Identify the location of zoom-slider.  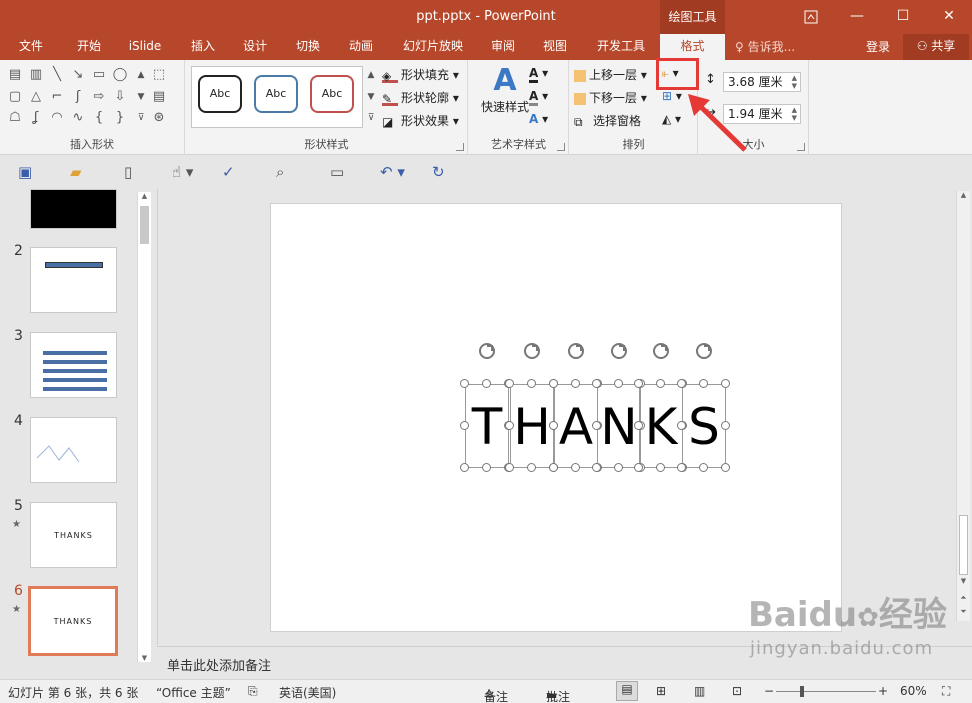
(826, 691).